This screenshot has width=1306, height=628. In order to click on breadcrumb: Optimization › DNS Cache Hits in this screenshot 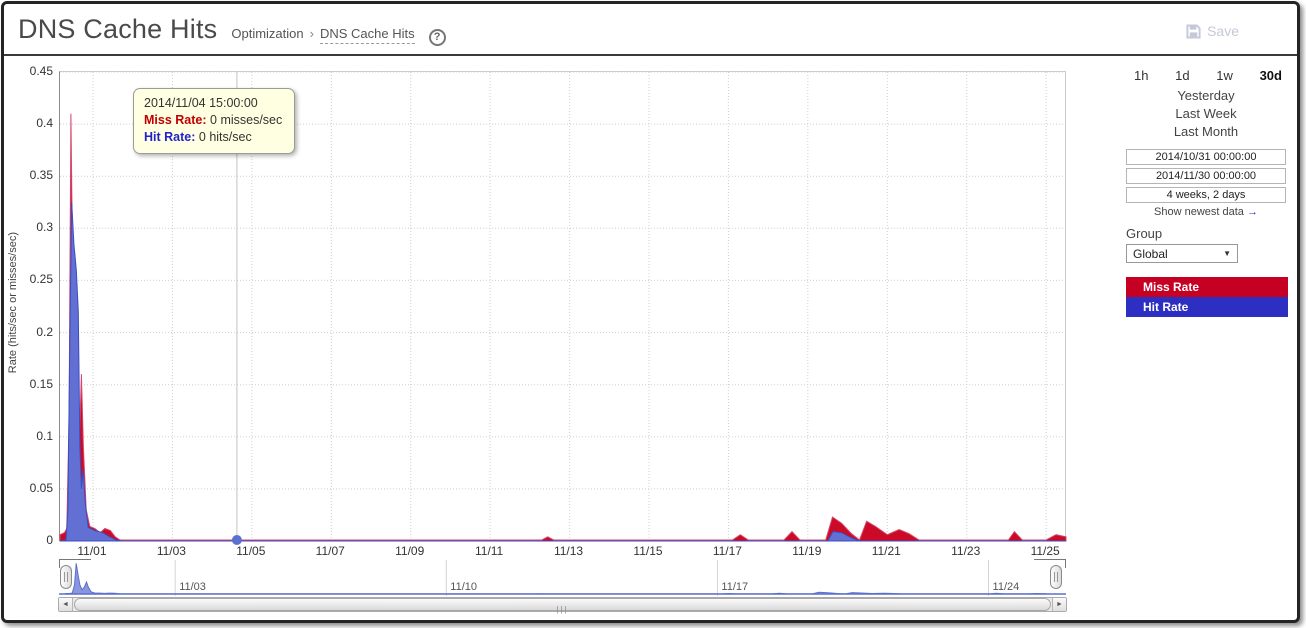, I will do `click(323, 35)`.